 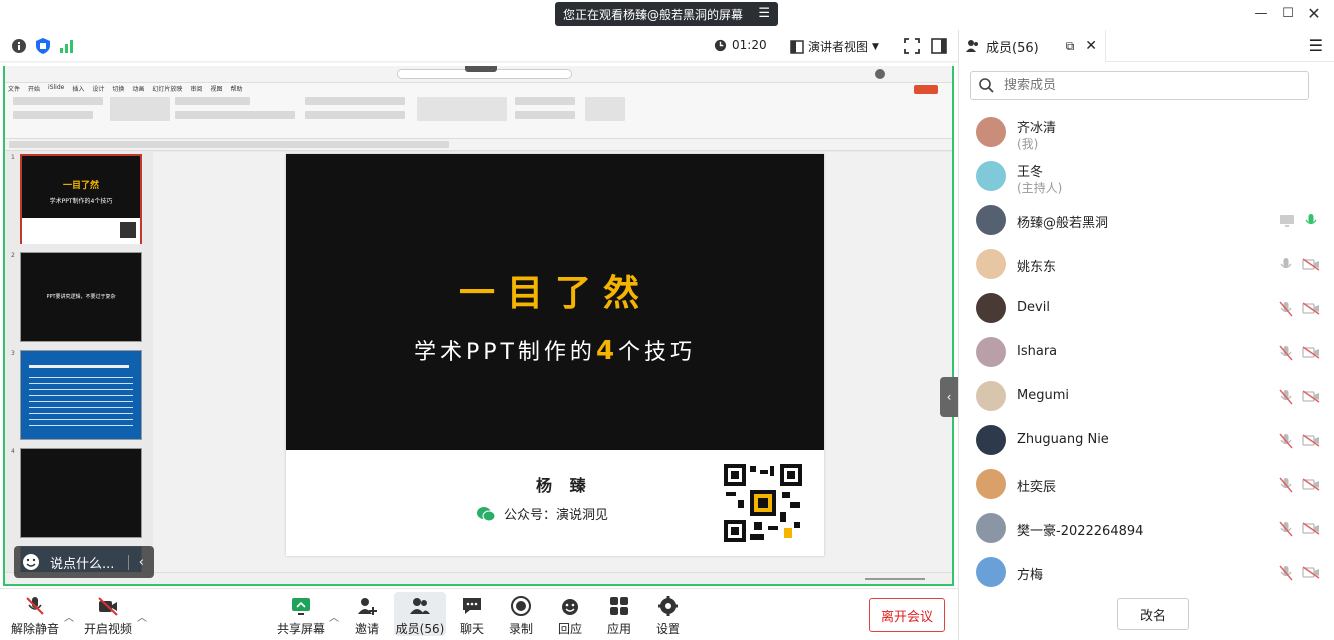 What do you see at coordinates (764, 13) in the screenshot?
I see `banner-menu-icon: ☰` at bounding box center [764, 13].